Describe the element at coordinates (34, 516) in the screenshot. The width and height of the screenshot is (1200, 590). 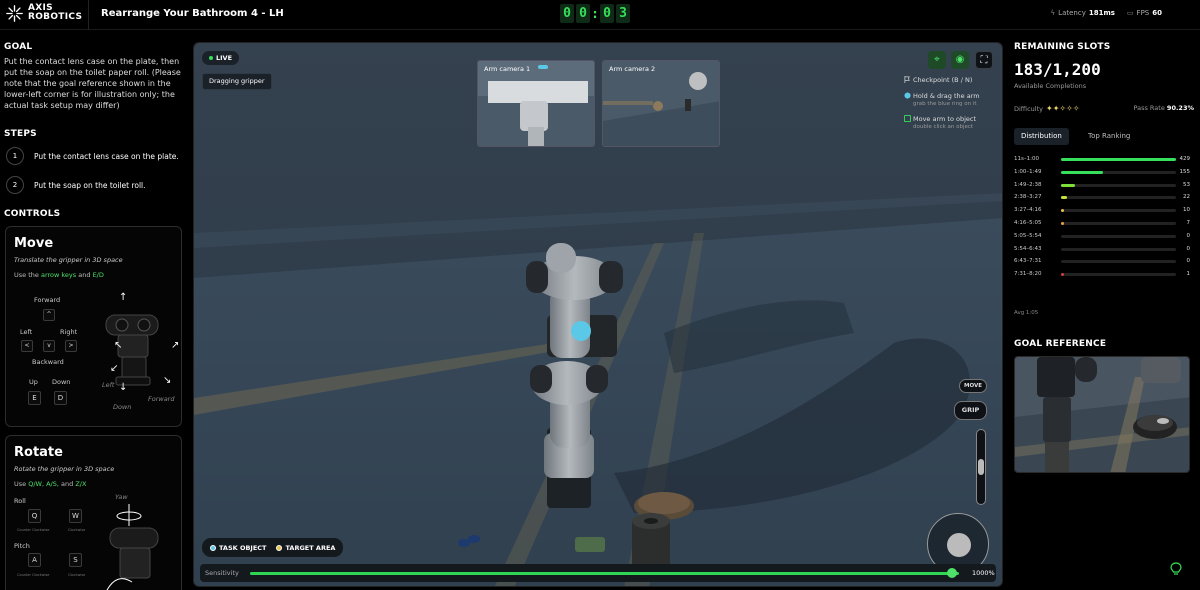
I see `key-q: Q` at that location.